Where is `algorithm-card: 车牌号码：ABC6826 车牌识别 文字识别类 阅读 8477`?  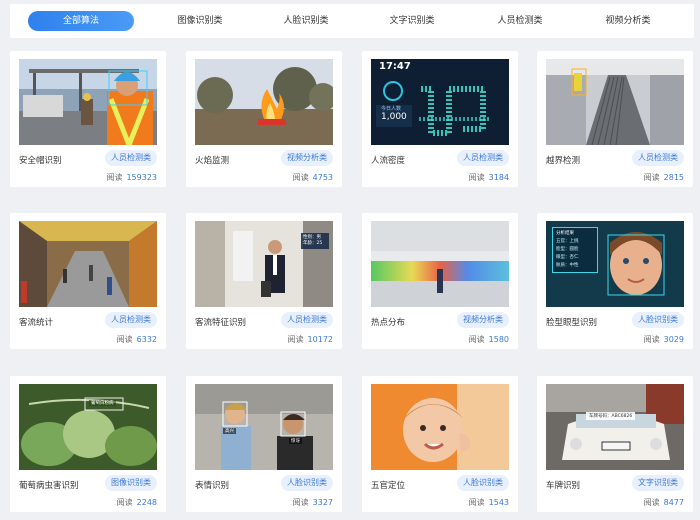
algorithm-card: 车牌号码：ABC6826 车牌识别 文字识别类 阅读 8477 is located at coordinates (615, 444).